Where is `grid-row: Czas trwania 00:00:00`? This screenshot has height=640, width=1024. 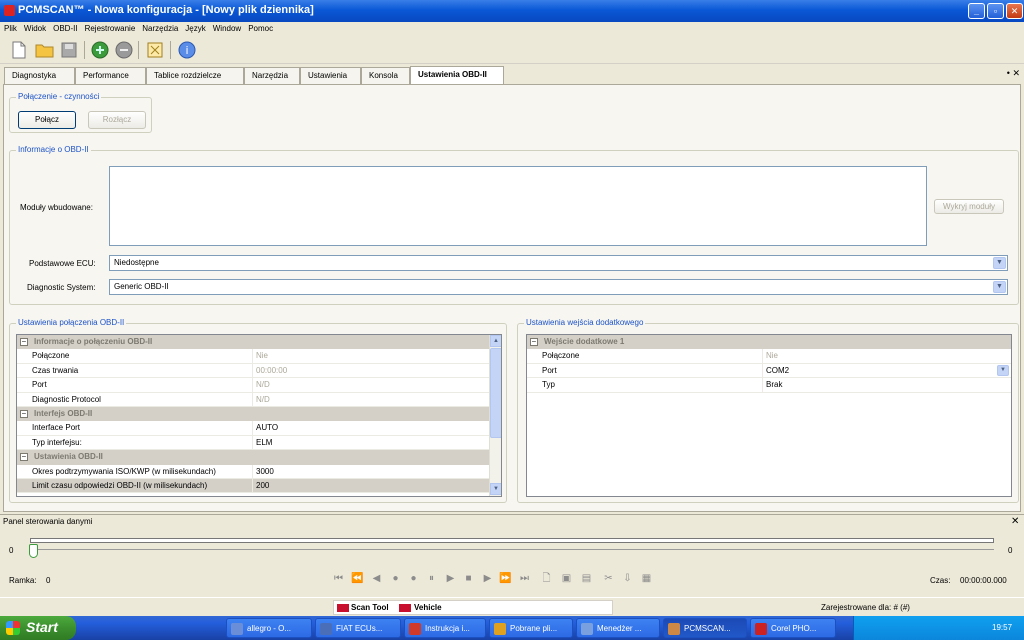
grid-row: Czas trwania 00:00:00 is located at coordinates (253, 371).